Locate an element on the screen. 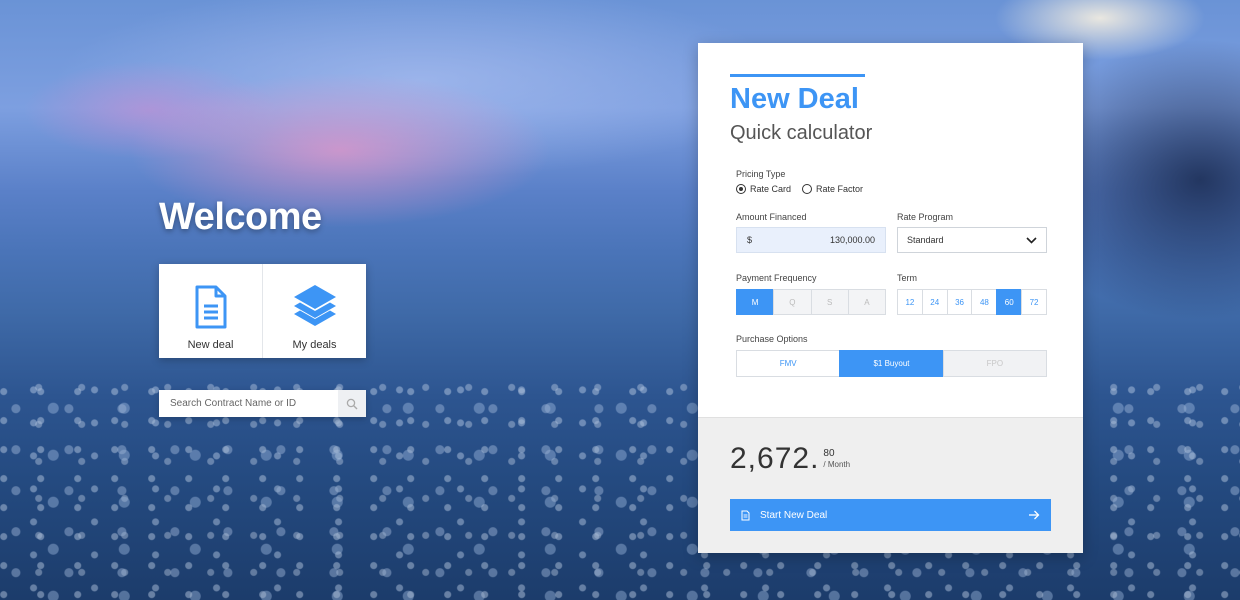  payment-period: / Month is located at coordinates (837, 464).